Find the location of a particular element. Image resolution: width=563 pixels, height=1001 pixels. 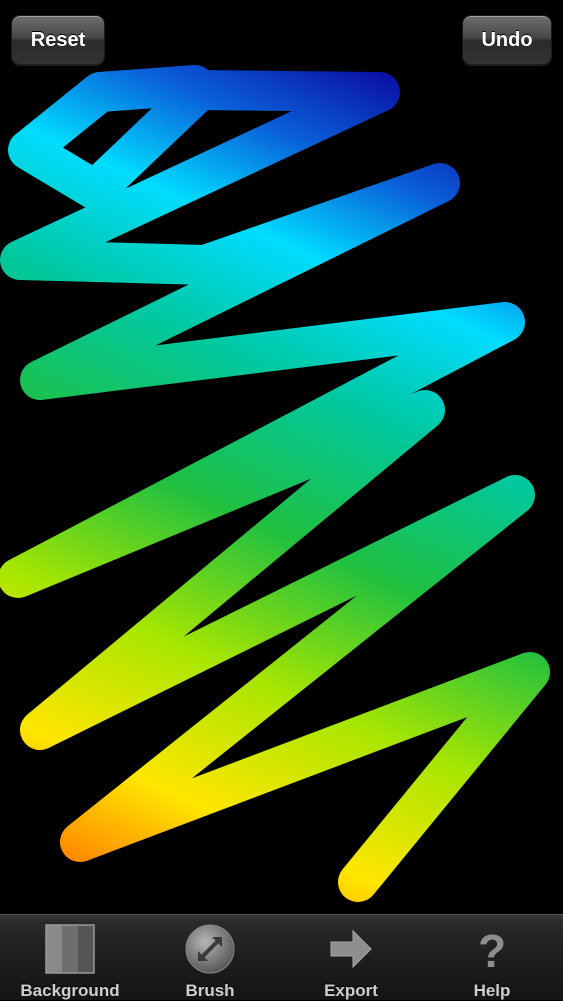

brush-tool: Brush is located at coordinates (210, 958).